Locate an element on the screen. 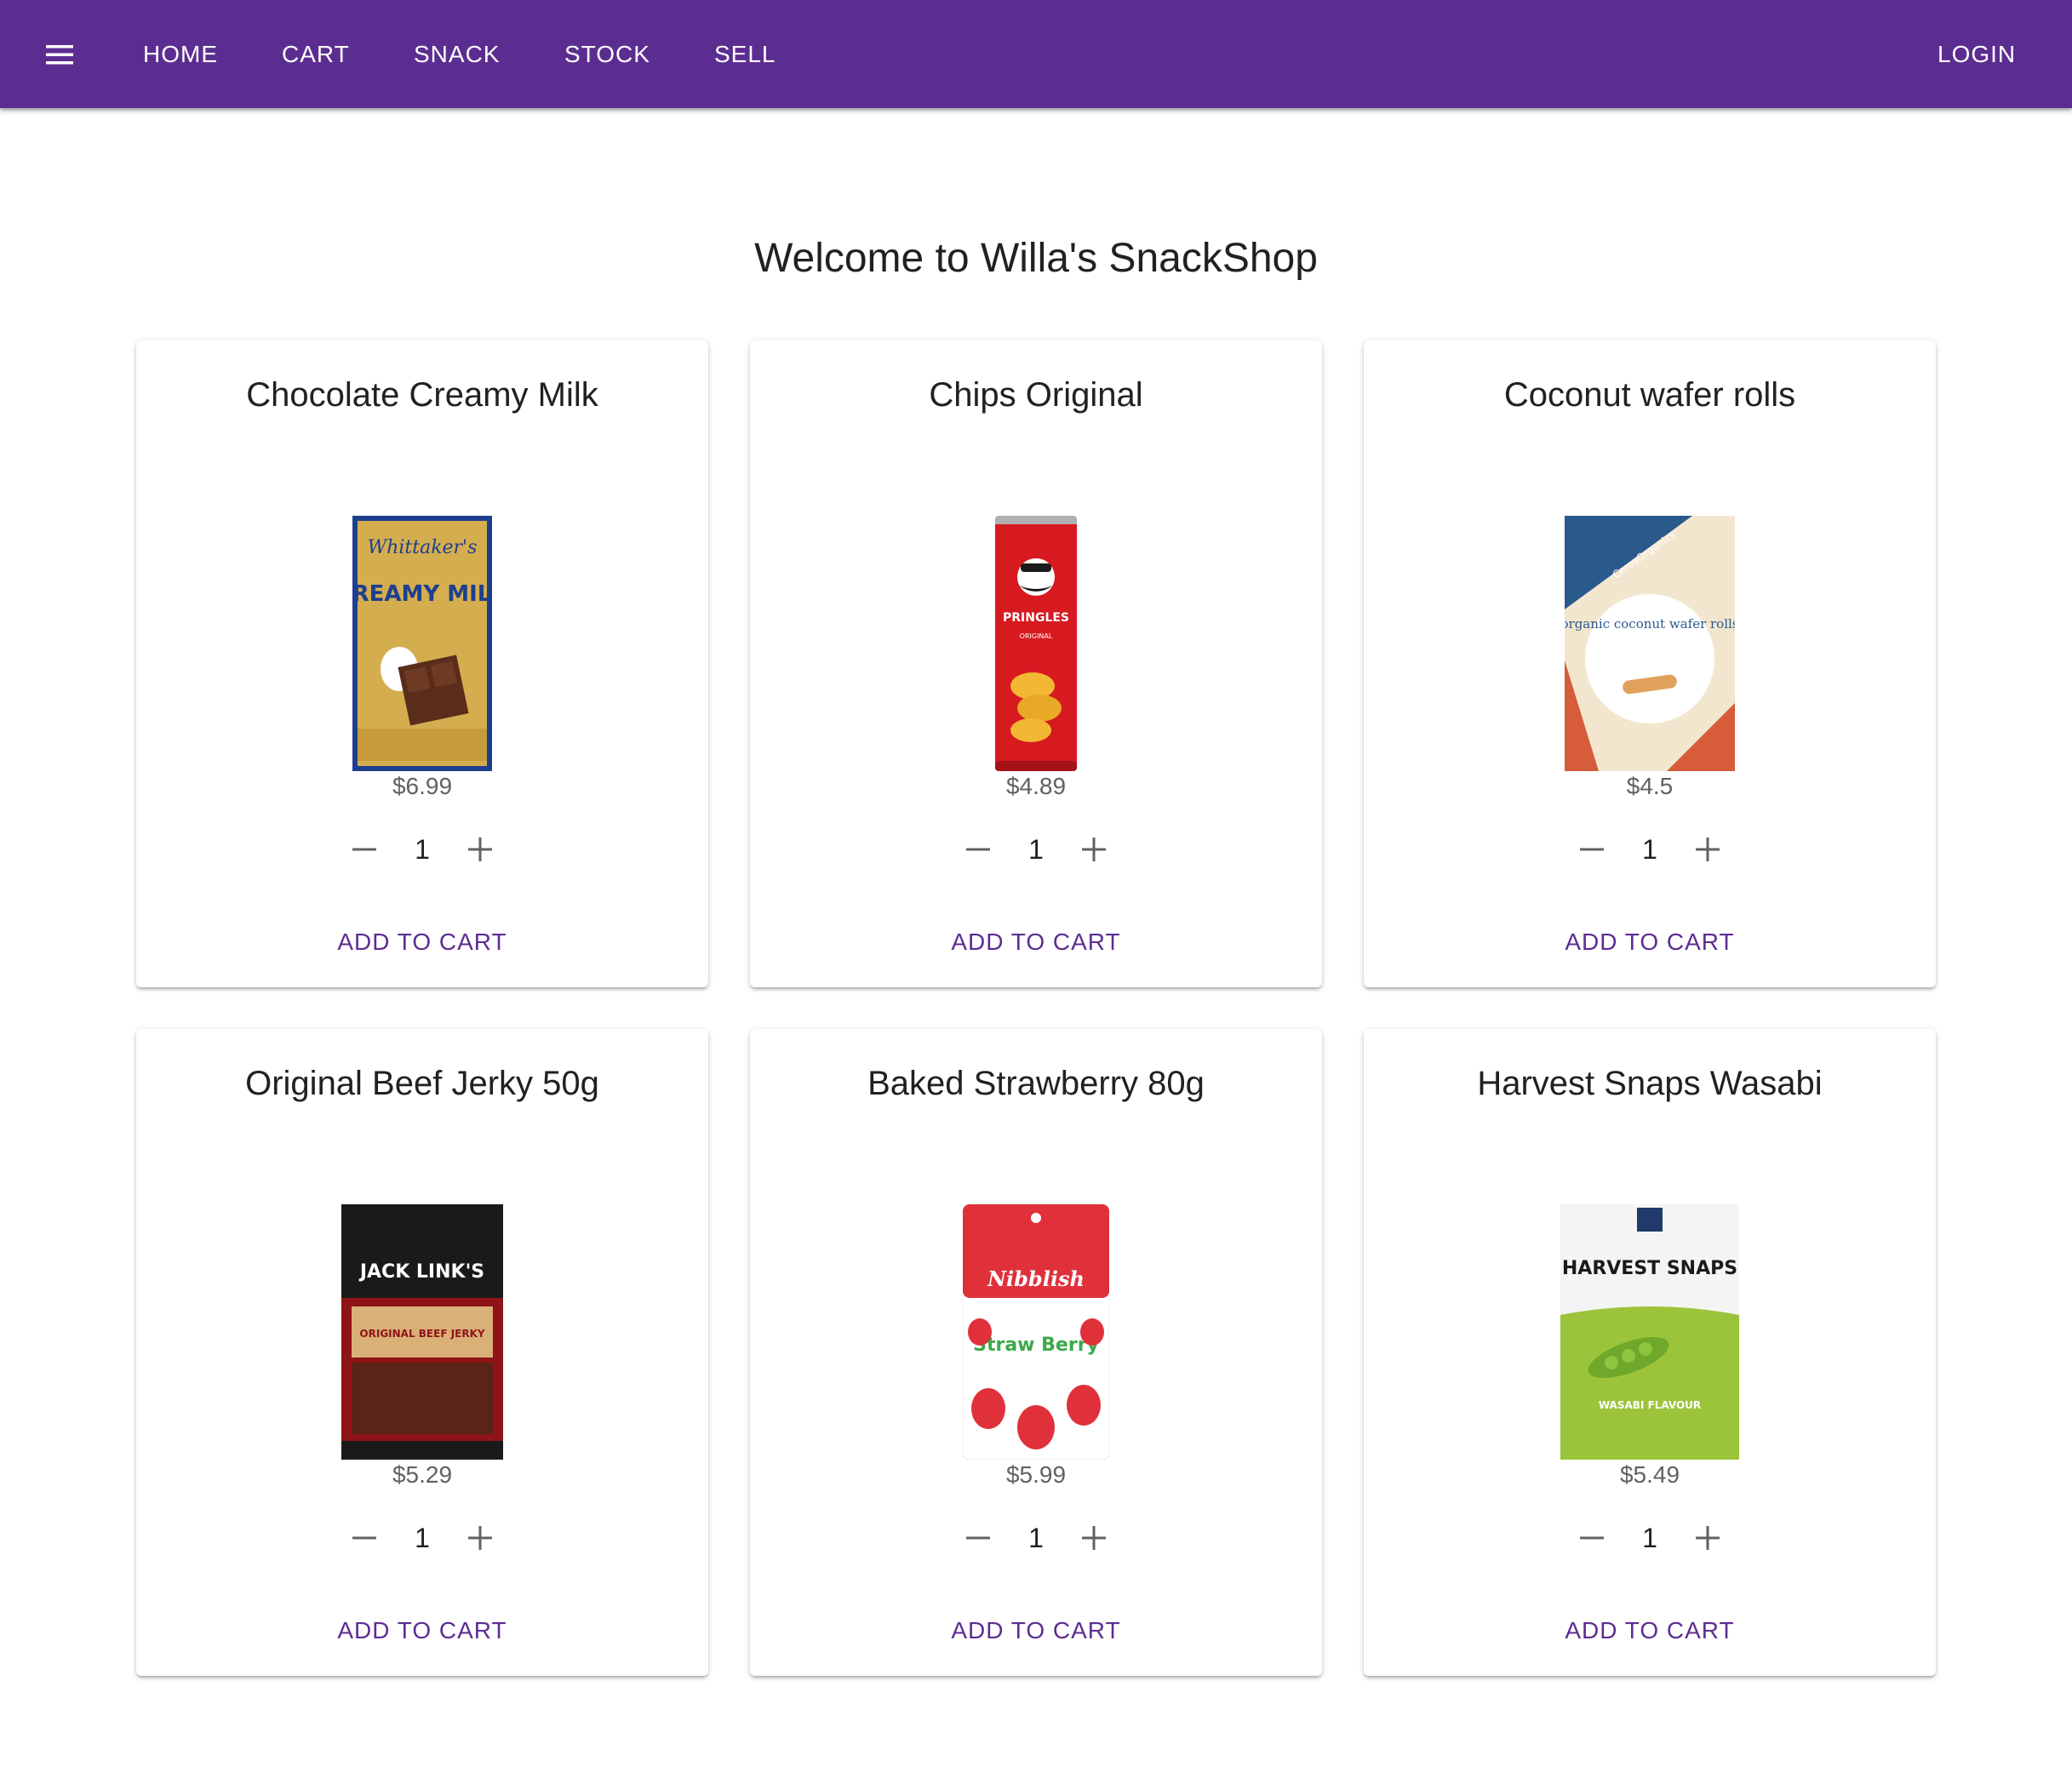  product-name: Original Beef Jerky 50g is located at coordinates (422, 1083).